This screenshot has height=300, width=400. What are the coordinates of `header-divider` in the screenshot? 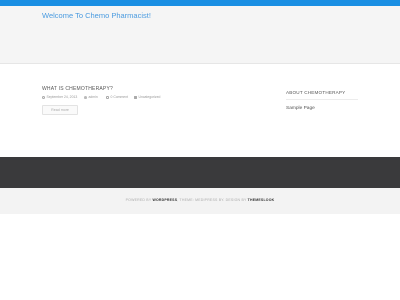 It's located at (200, 63).